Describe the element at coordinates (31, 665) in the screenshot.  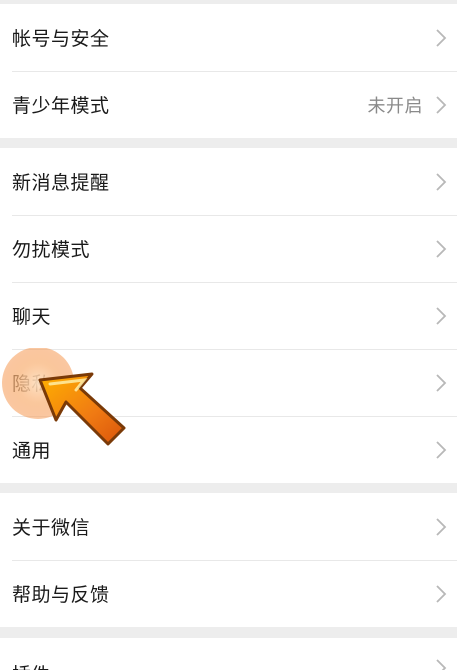
I see `settings-item-label: 插件` at that location.